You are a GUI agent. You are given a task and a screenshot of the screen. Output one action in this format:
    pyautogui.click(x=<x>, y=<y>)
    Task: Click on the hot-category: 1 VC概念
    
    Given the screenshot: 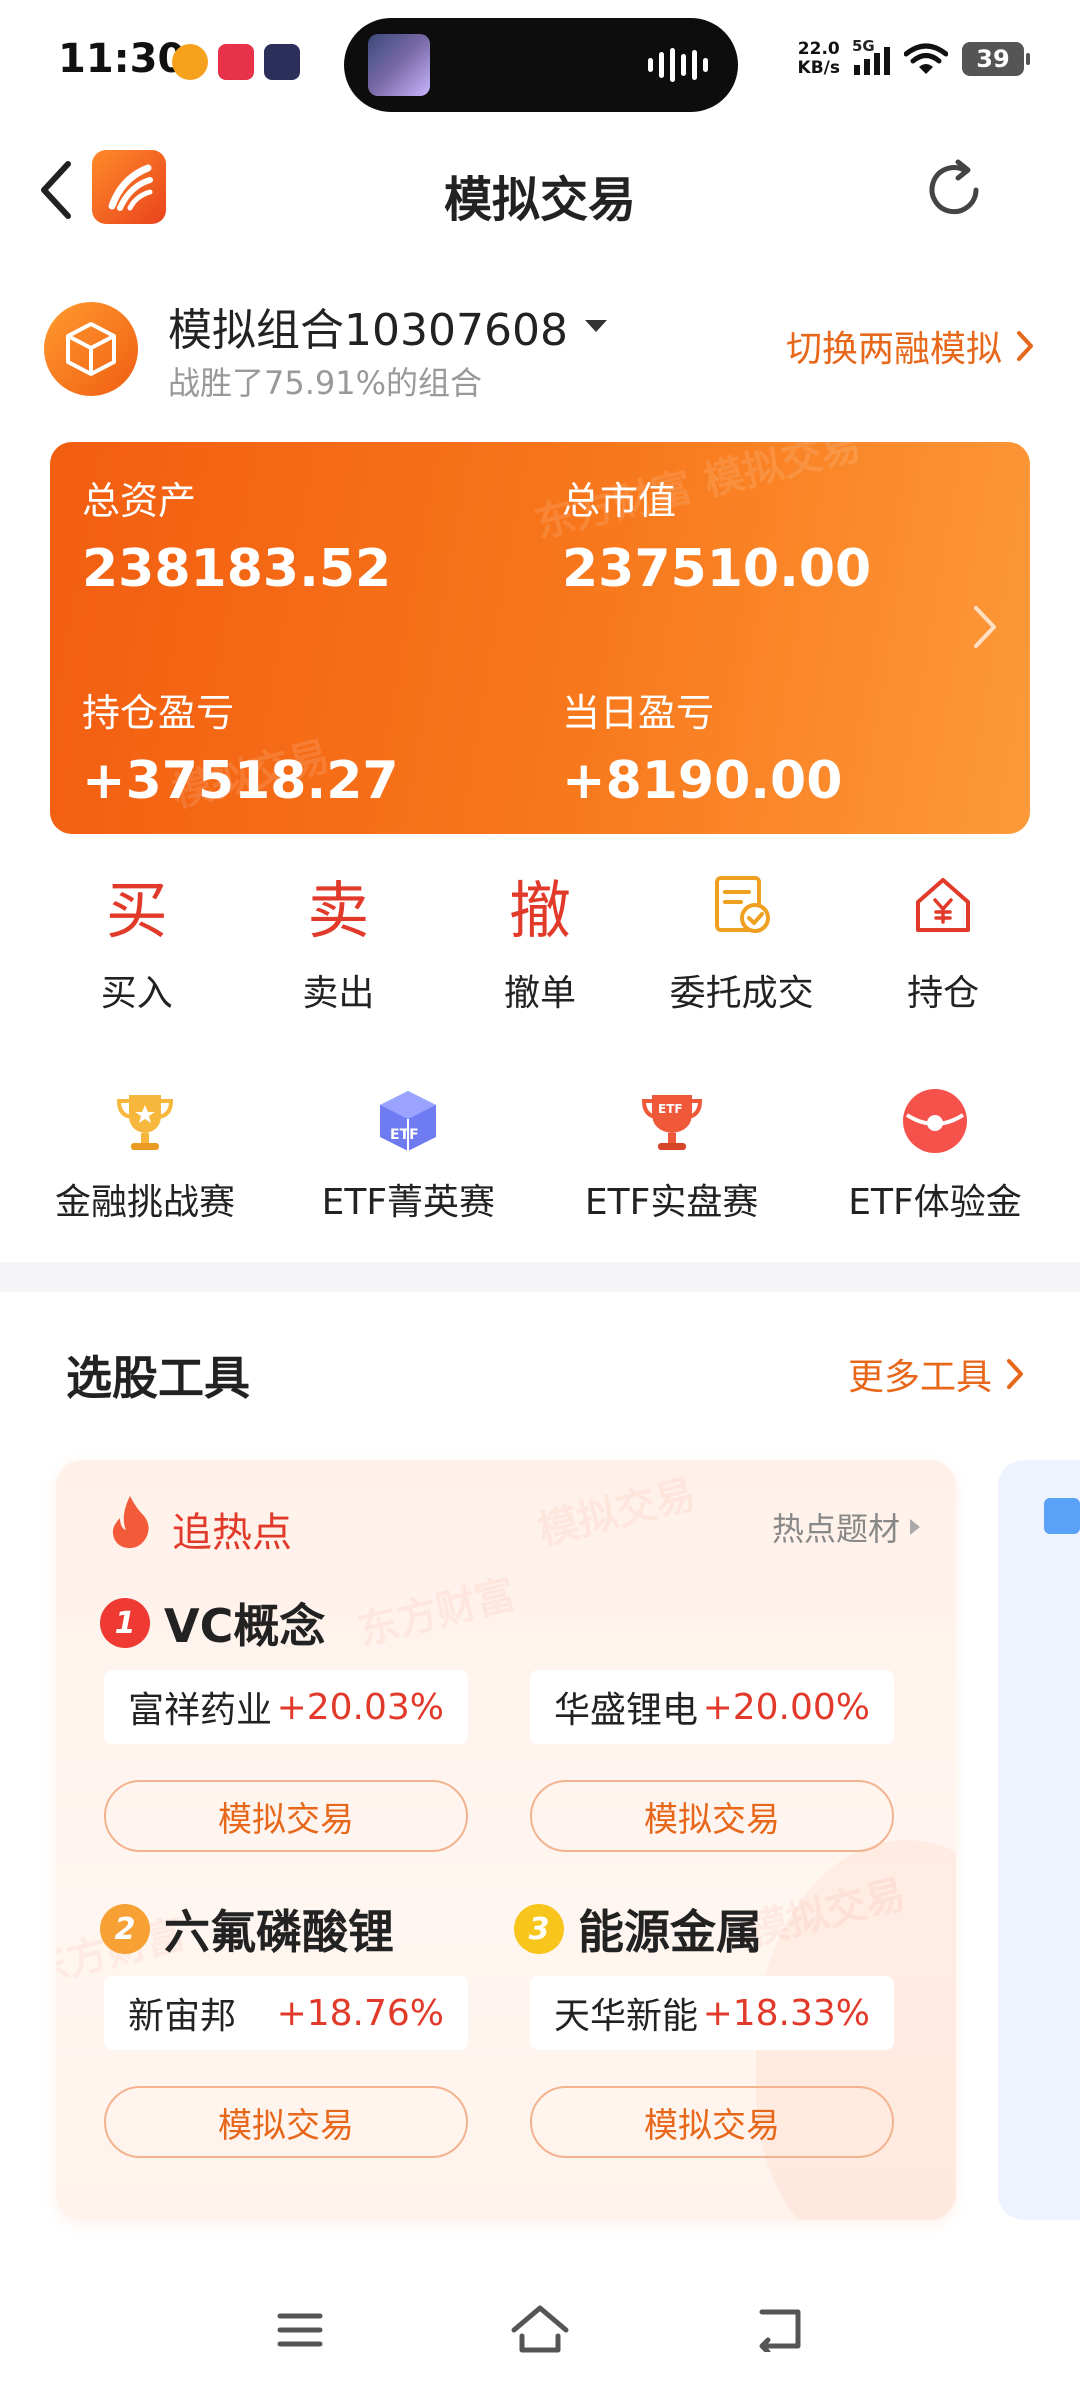 What is the action you would take?
    pyautogui.click(x=212, y=1623)
    